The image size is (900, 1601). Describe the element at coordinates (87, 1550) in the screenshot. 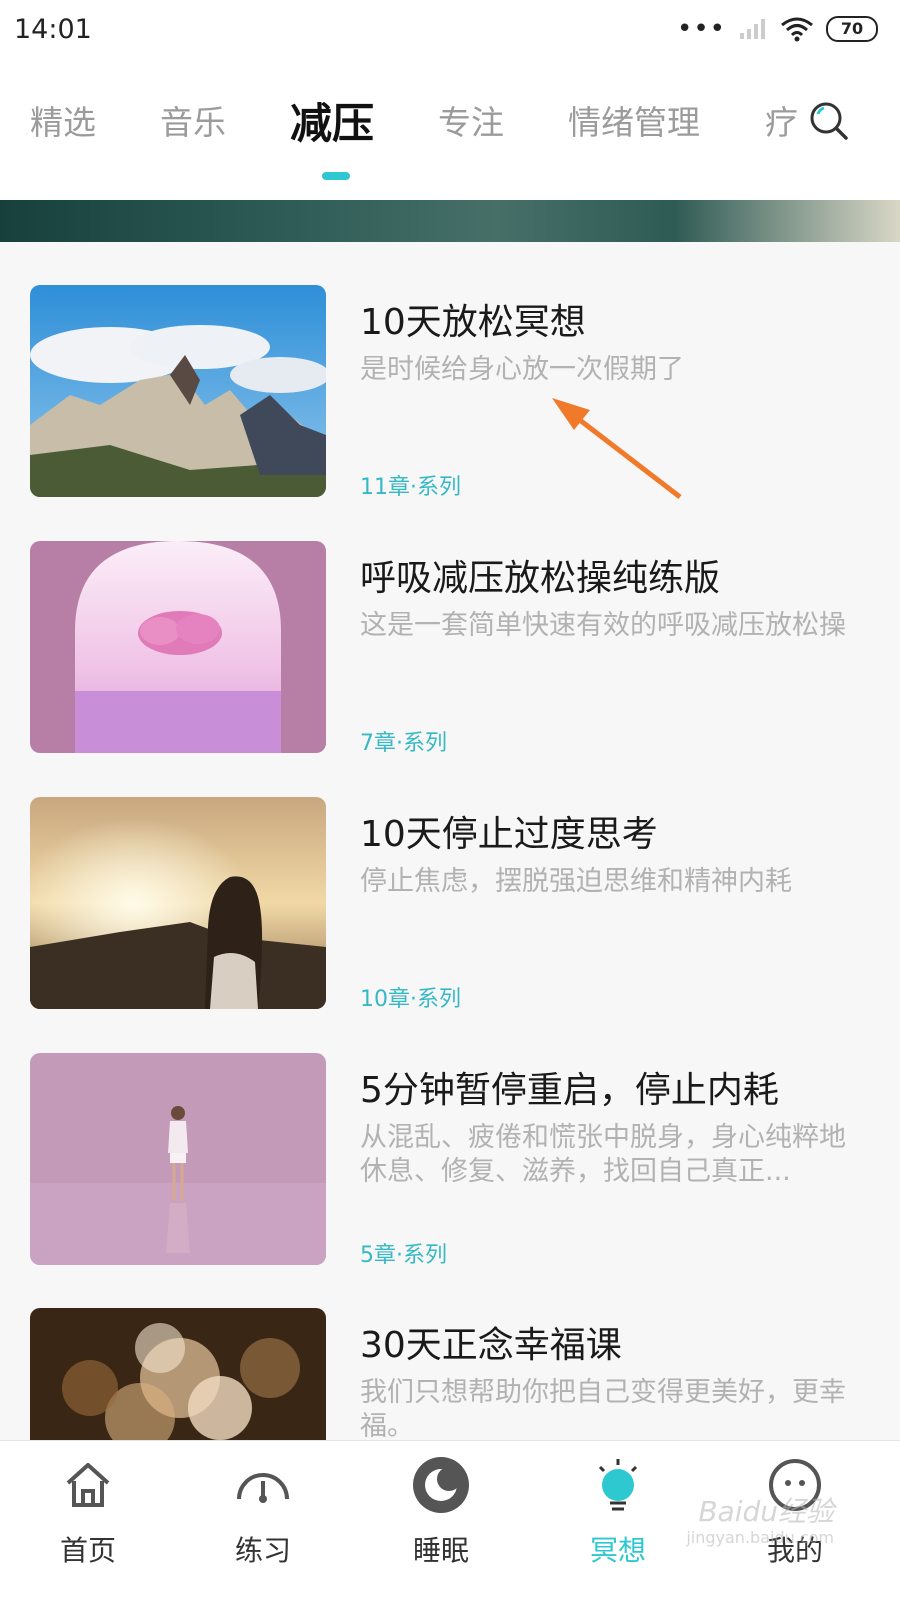

I see `nav-label: 首页` at that location.